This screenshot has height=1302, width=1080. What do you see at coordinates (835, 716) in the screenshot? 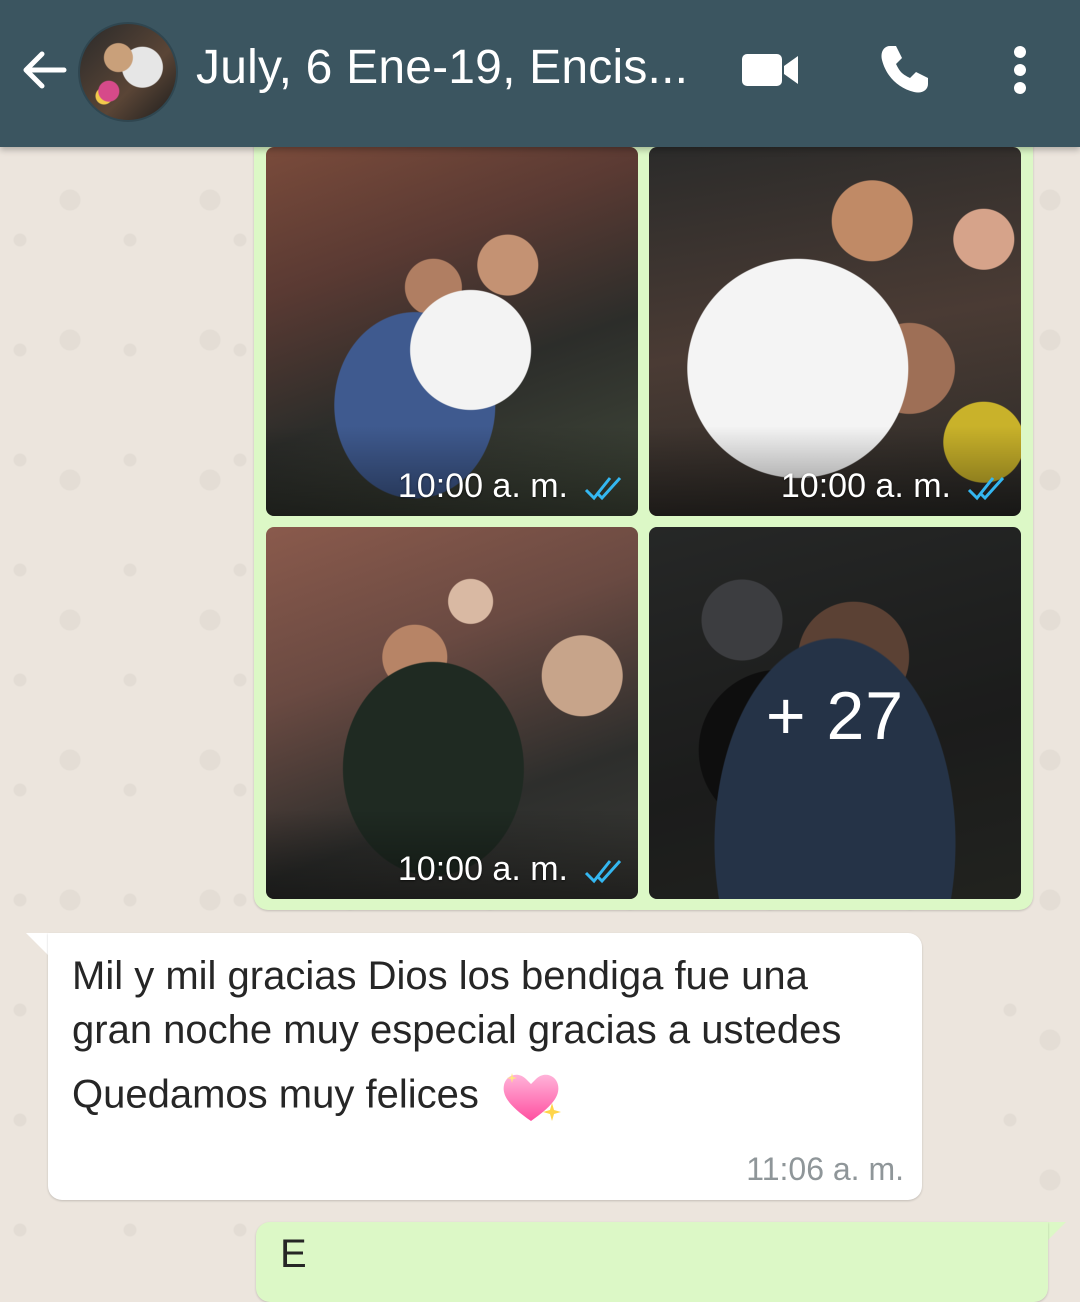
I see `more-photos-count: + 27` at bounding box center [835, 716].